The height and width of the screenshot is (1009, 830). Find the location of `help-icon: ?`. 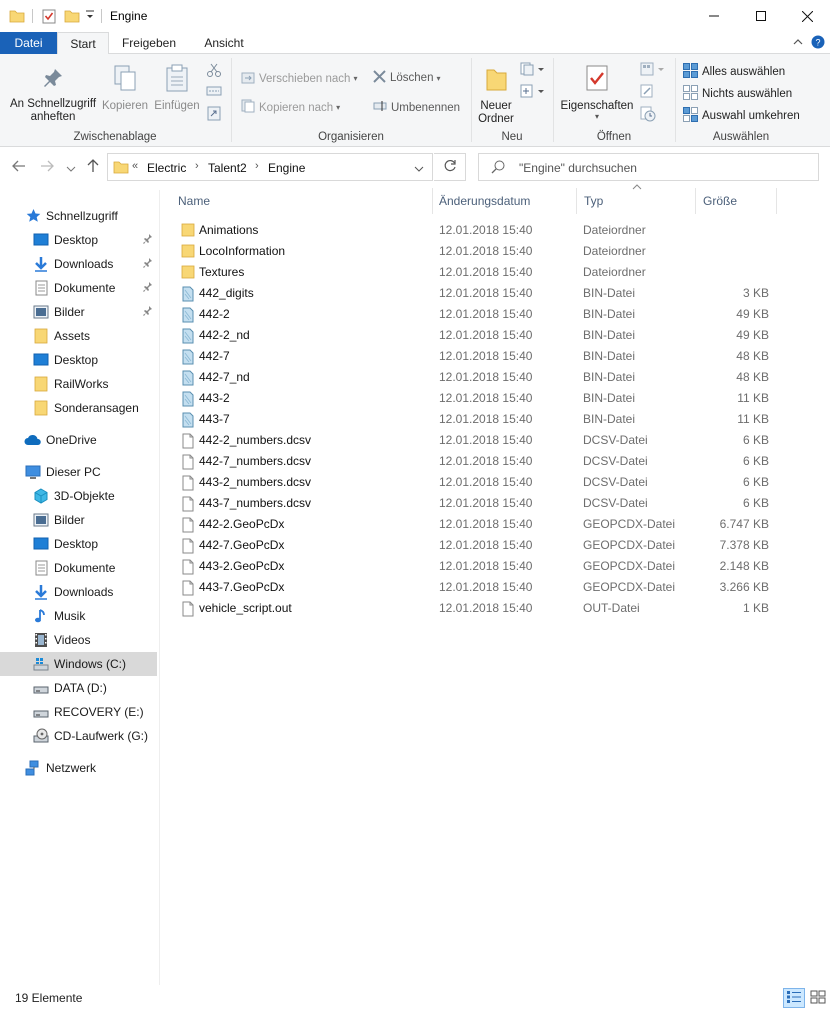

help-icon: ? is located at coordinates (818, 43).